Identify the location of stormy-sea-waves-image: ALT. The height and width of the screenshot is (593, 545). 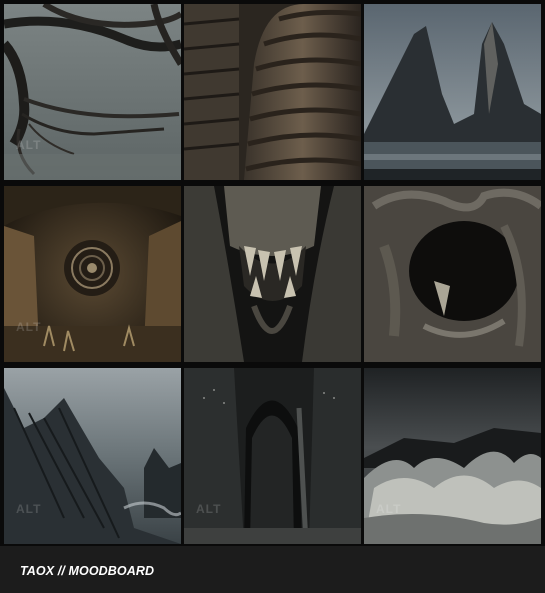
(452, 456).